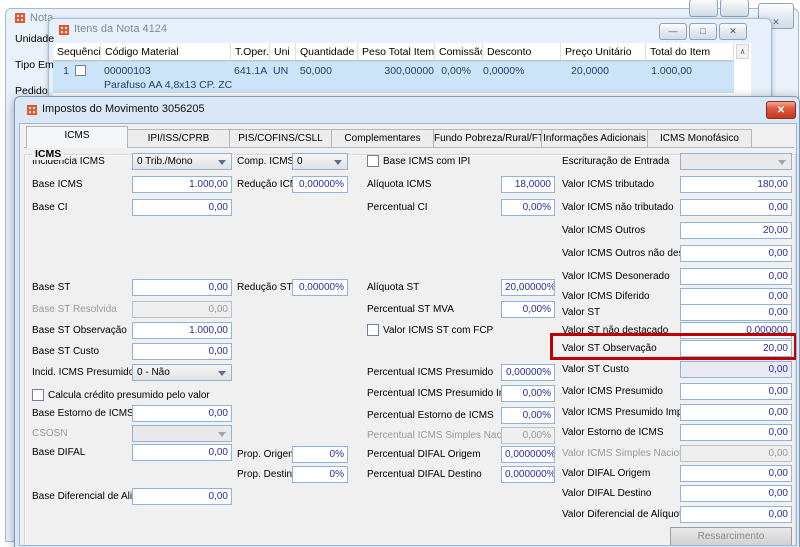 Image resolution: width=800 pixels, height=547 pixels. I want to click on reducao-icms-field: 0,00000%, so click(320, 184).